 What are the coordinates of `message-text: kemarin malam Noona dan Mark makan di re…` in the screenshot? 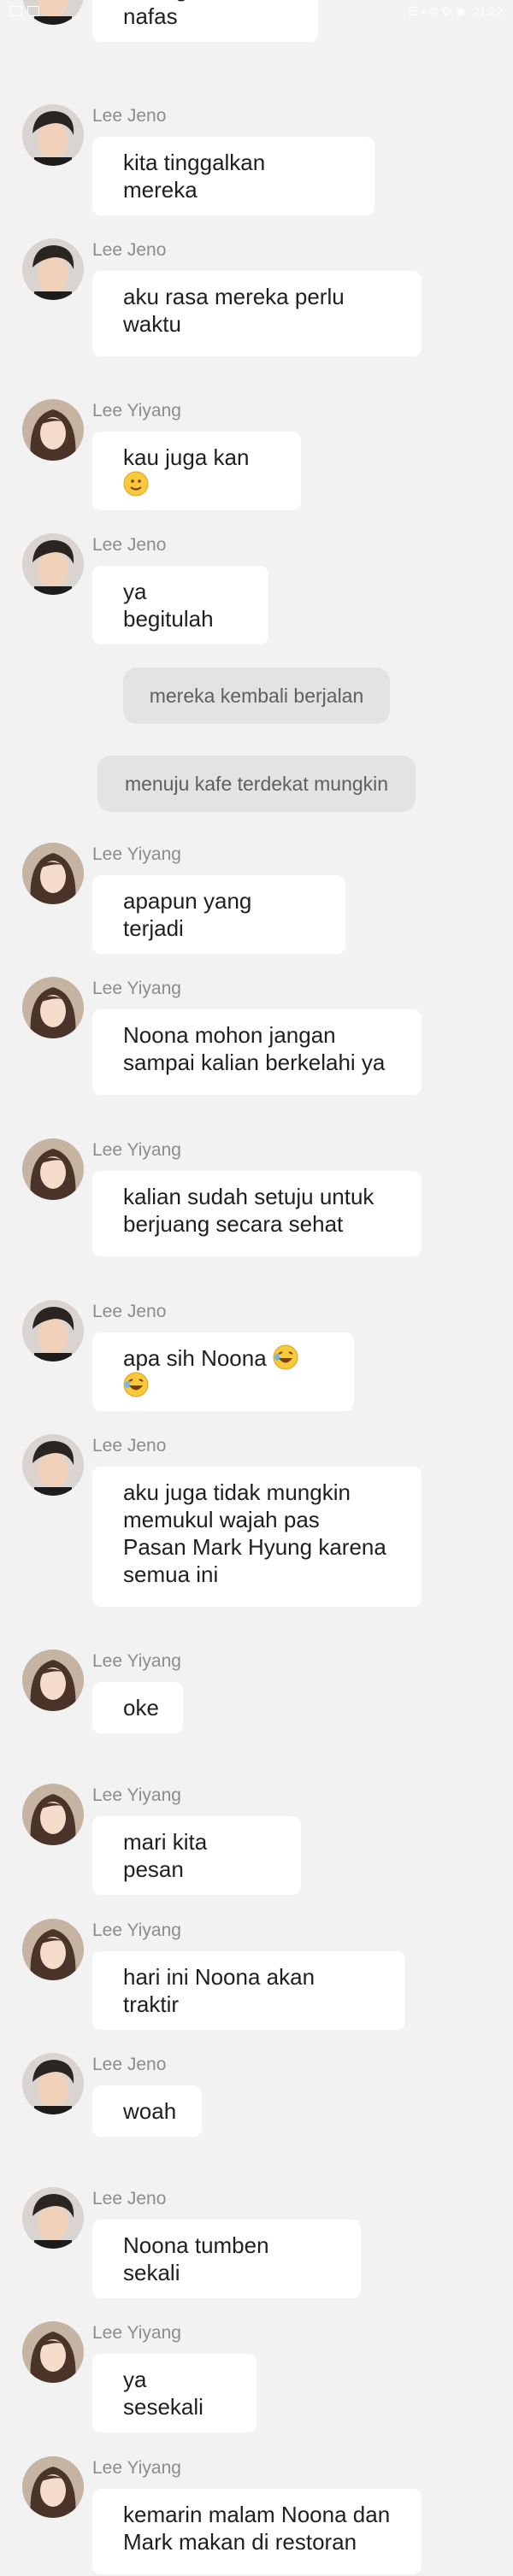 It's located at (257, 2528).